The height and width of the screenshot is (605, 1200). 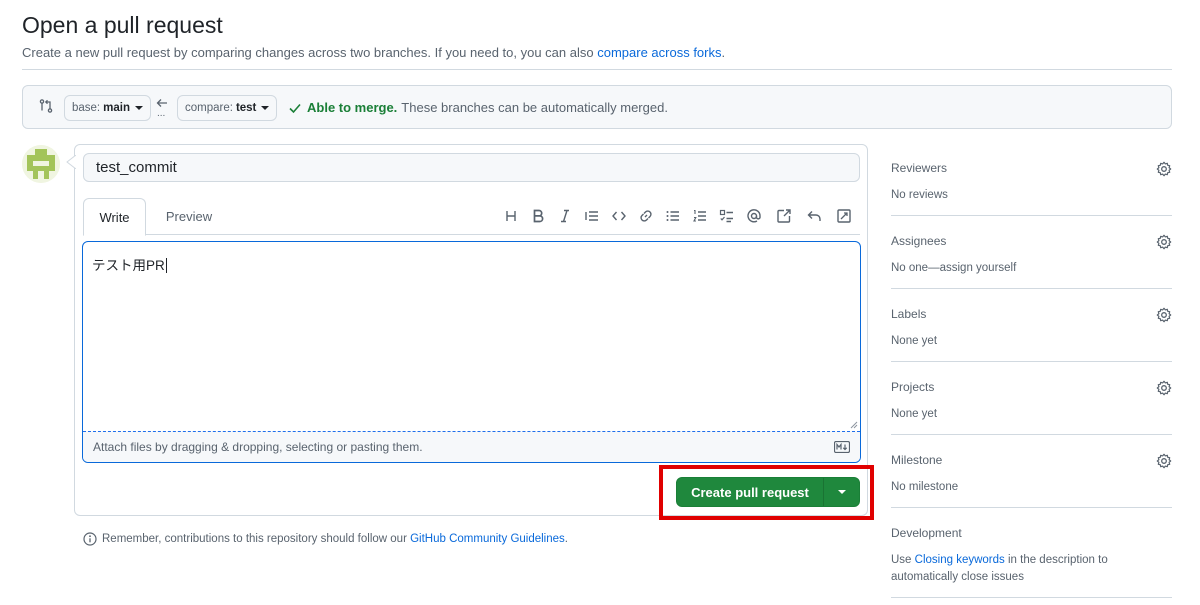 I want to click on mention-icon, so click(x=754, y=216).